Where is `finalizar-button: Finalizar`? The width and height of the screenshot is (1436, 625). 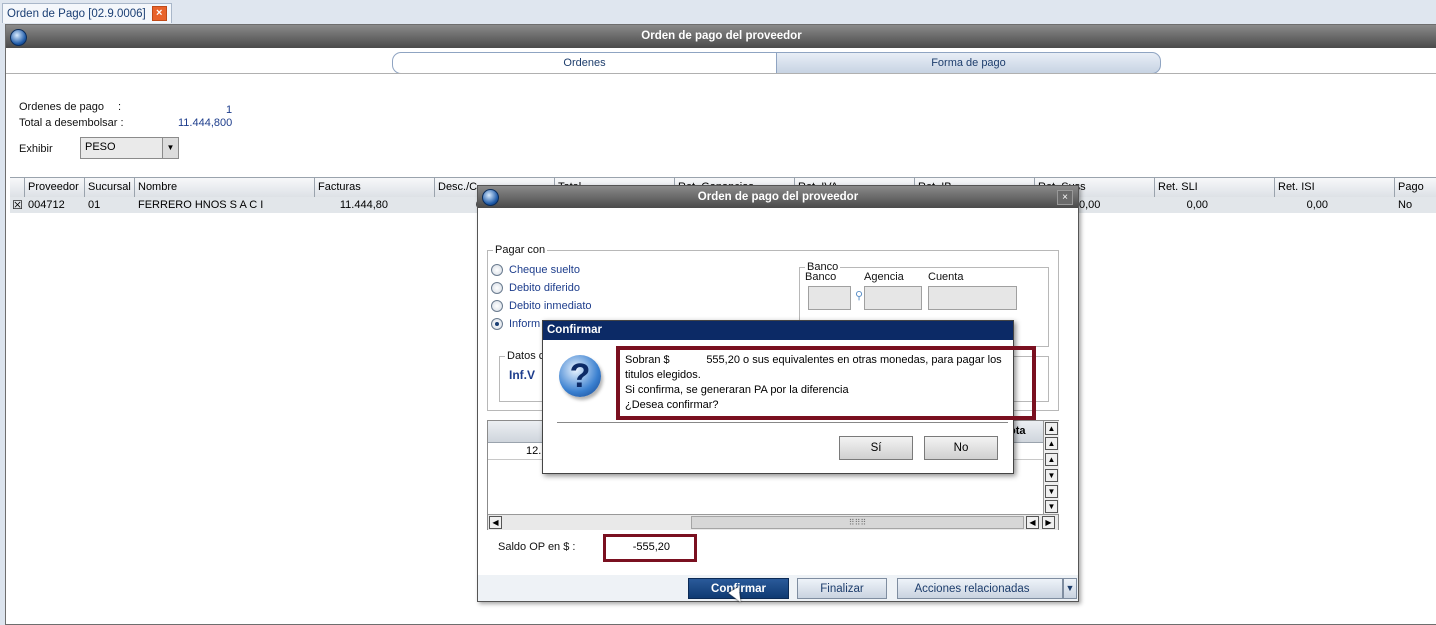 finalizar-button: Finalizar is located at coordinates (842, 588).